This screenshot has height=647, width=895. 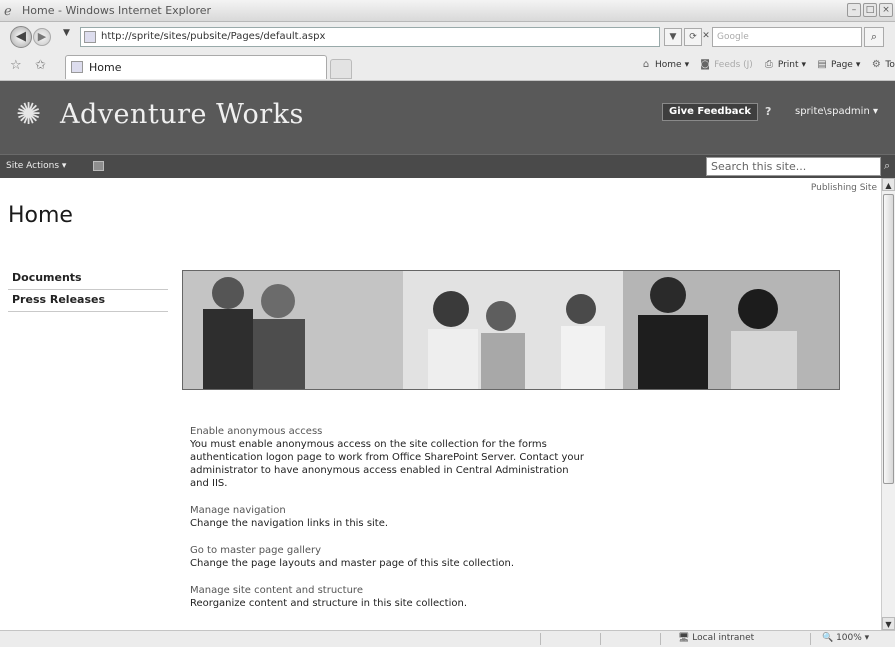 What do you see at coordinates (447, 11) in the screenshot?
I see `window-titlebar: ℯ Home - Windows Internet Explorer – □ ×` at bounding box center [447, 11].